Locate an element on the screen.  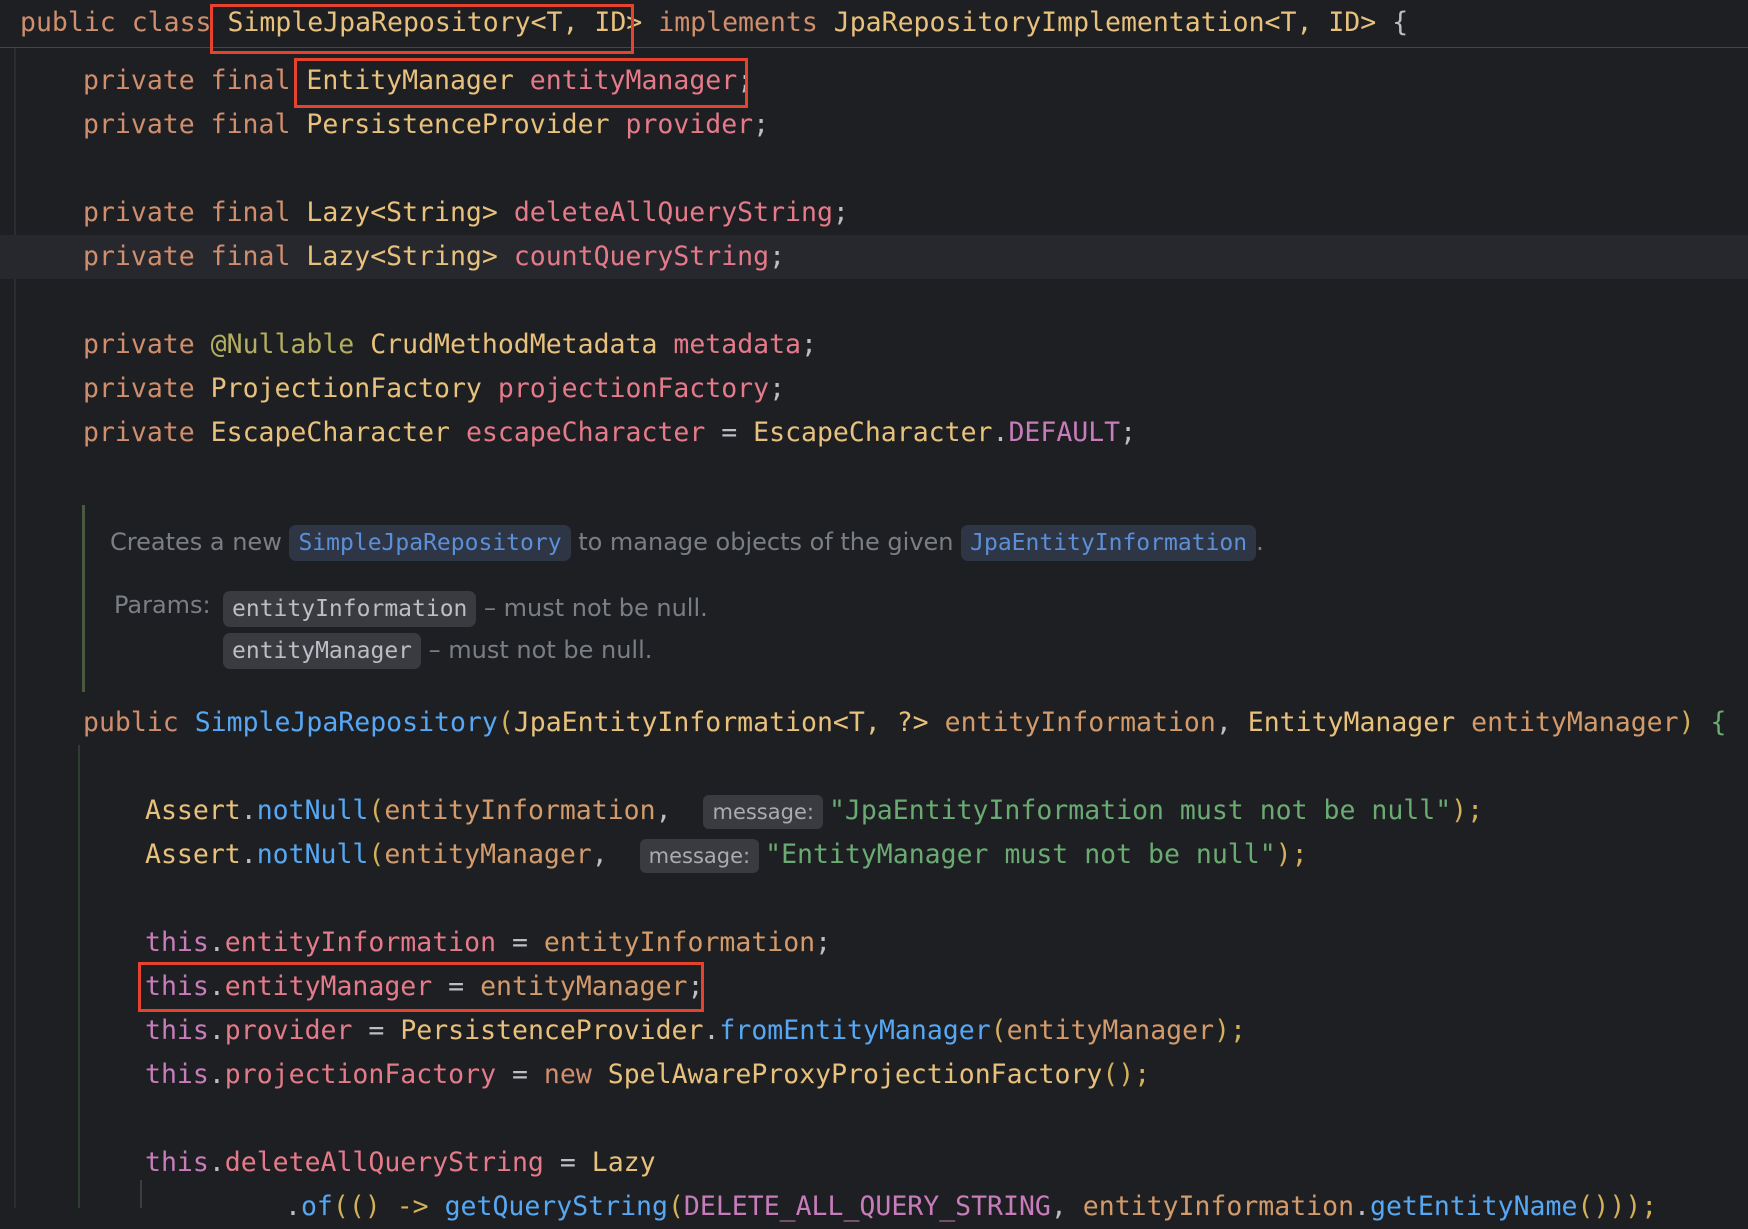
interface-name: JpaRepositoryImplementation<T, ID> is located at coordinates (1105, 22).